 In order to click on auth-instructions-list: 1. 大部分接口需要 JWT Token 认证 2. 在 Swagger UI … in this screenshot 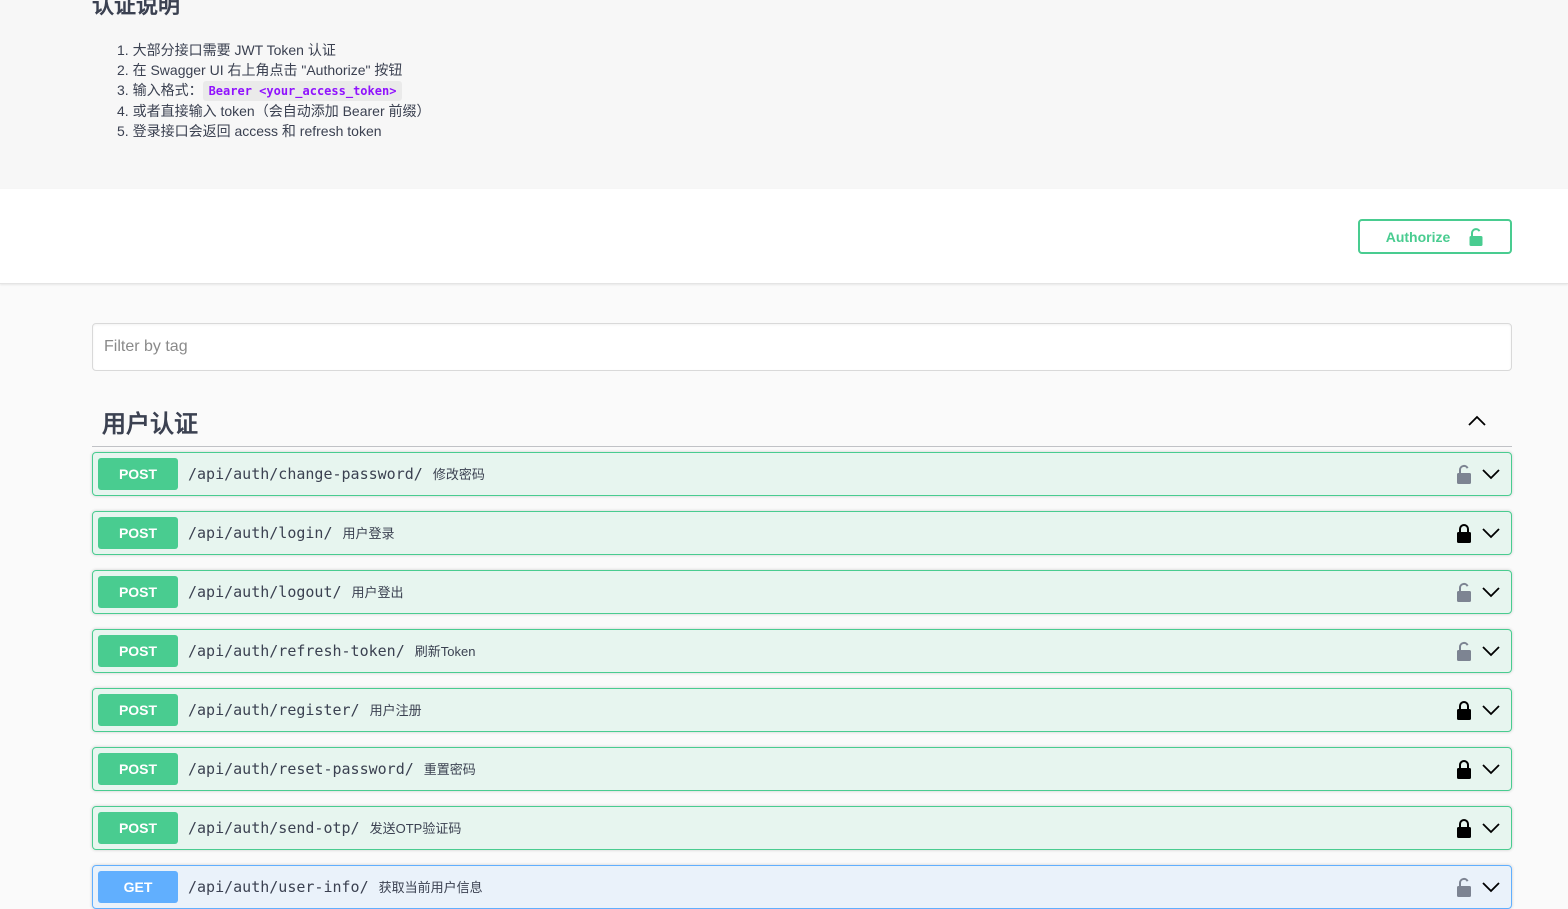, I will do `click(274, 90)`.